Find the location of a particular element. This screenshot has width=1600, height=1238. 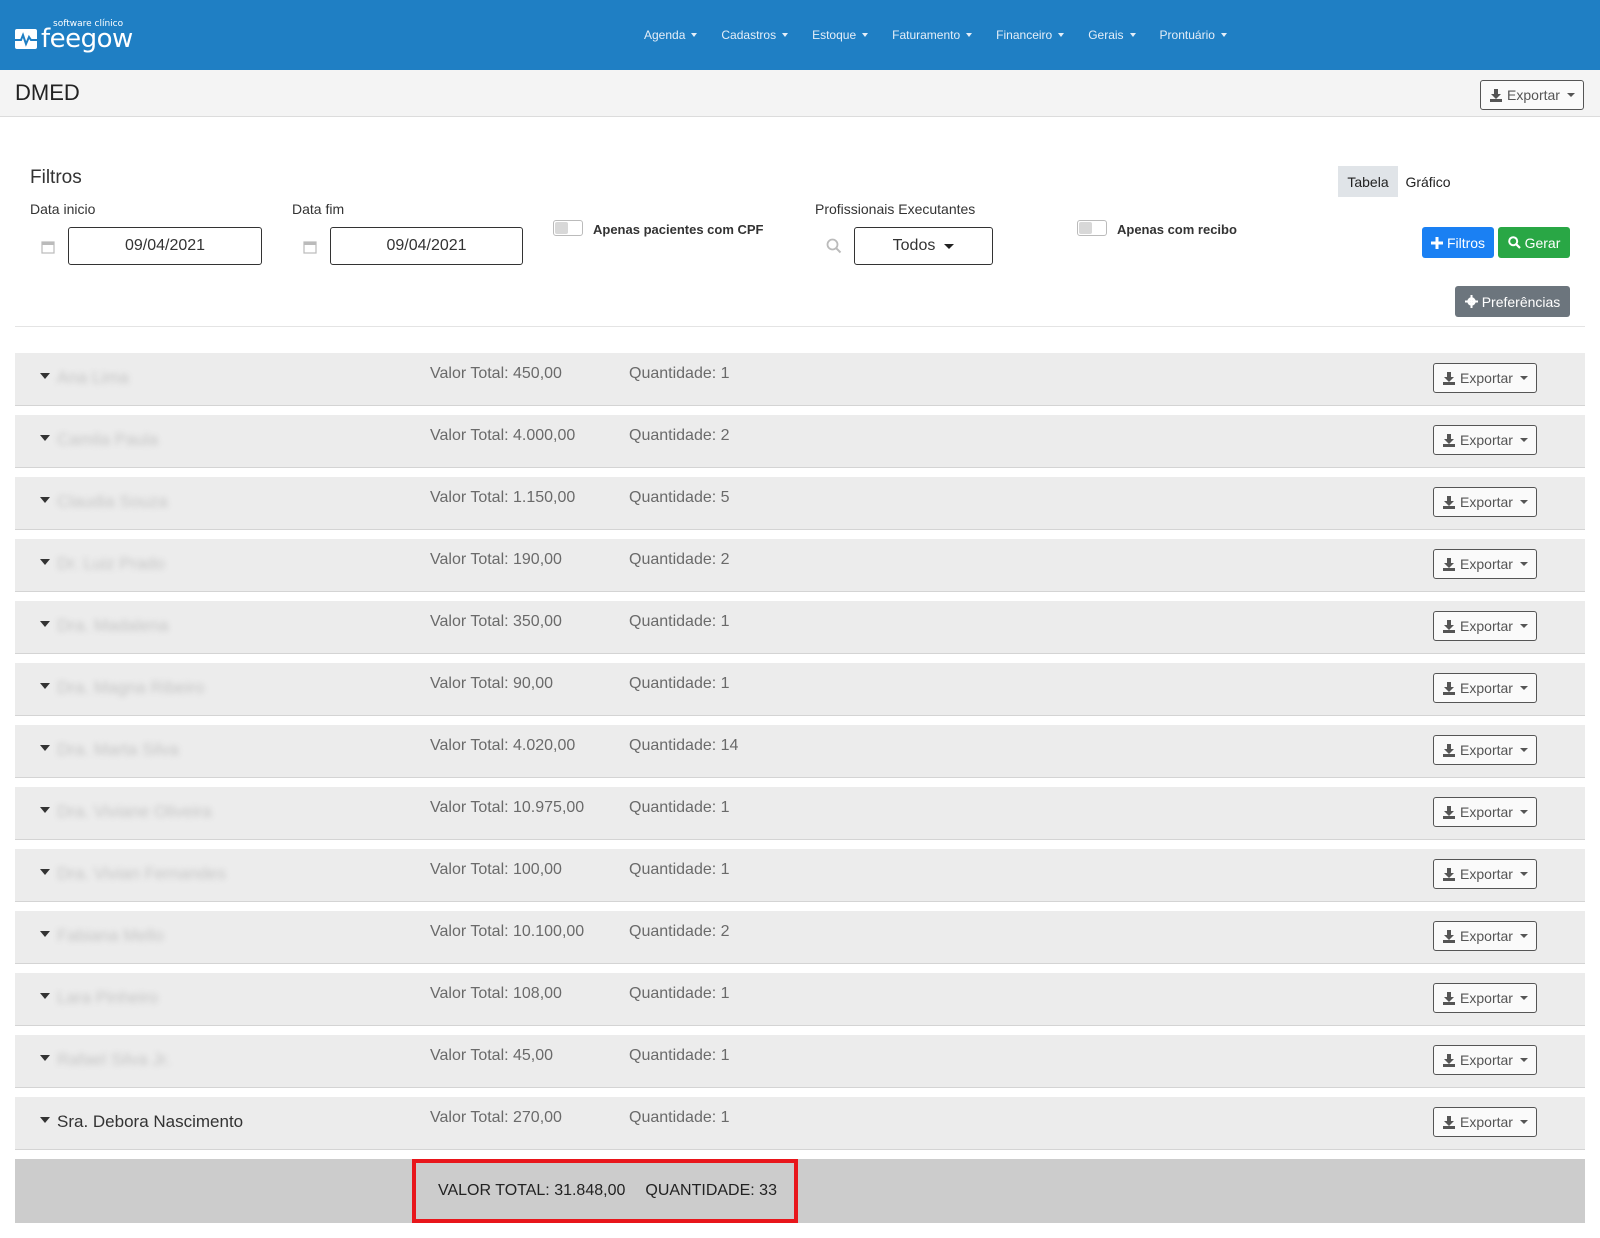

nav-agenda: Agenda is located at coordinates (671, 35).